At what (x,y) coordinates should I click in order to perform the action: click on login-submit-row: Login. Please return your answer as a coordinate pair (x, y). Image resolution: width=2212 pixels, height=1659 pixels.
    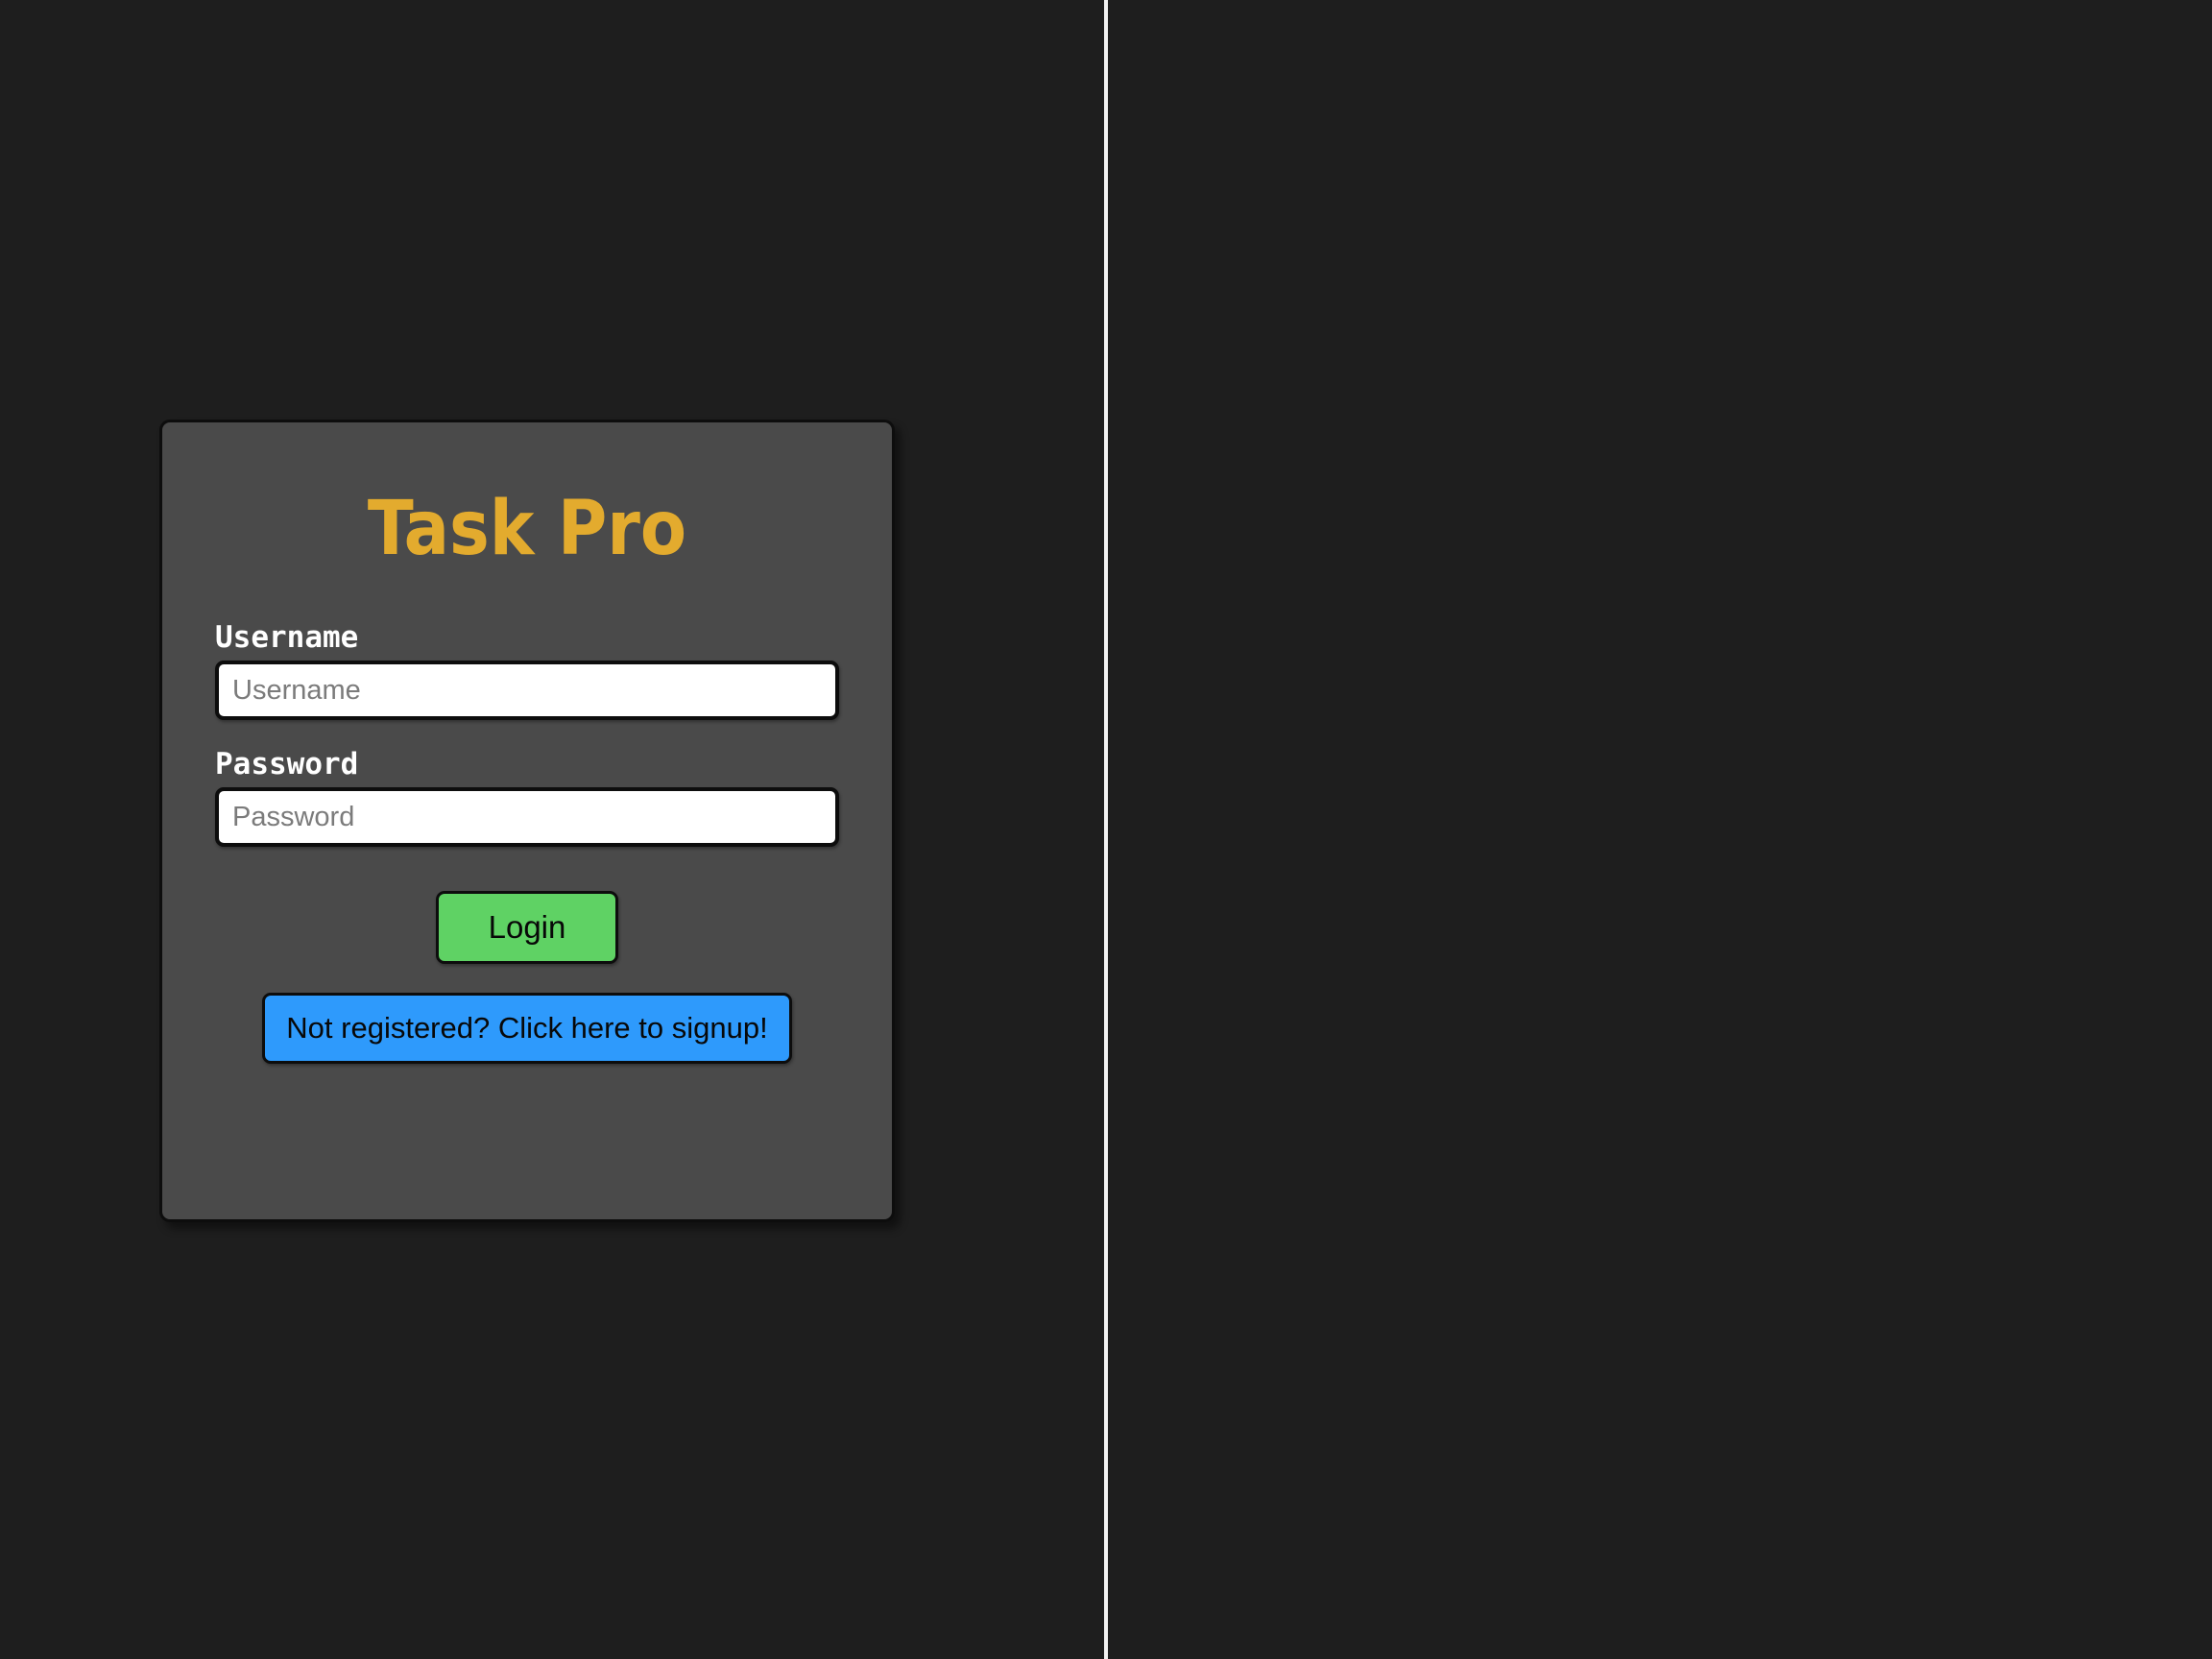
    Looking at the image, I should click on (527, 919).